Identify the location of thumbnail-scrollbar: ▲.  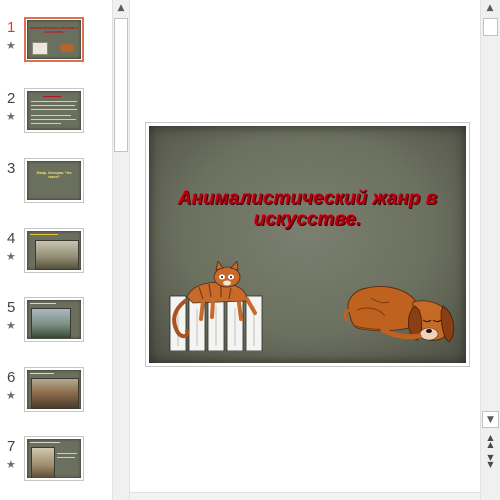
(121, 250).